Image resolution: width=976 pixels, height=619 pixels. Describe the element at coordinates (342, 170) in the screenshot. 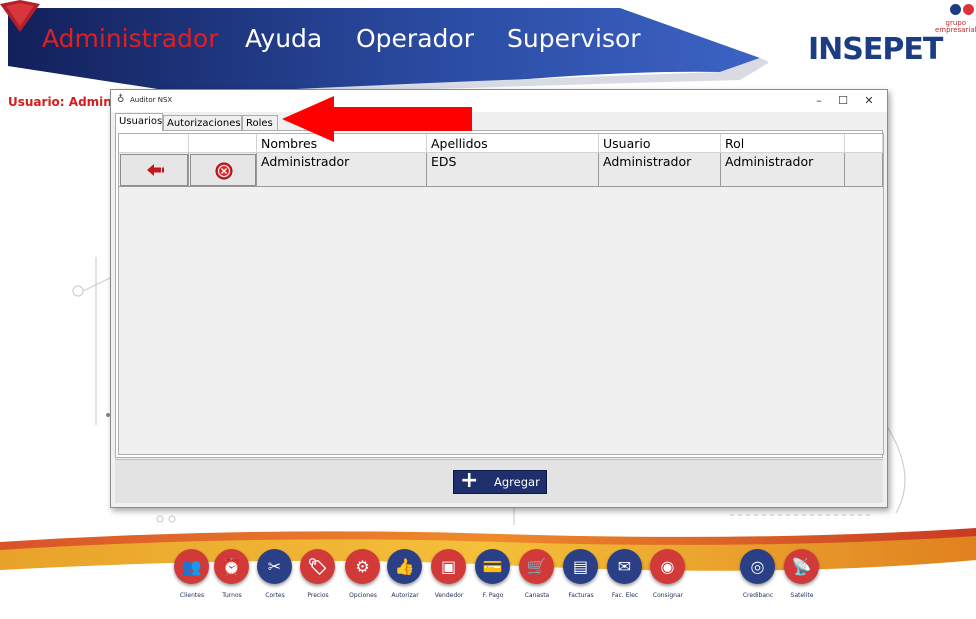

I see `cell-nombres: Administrador` at that location.